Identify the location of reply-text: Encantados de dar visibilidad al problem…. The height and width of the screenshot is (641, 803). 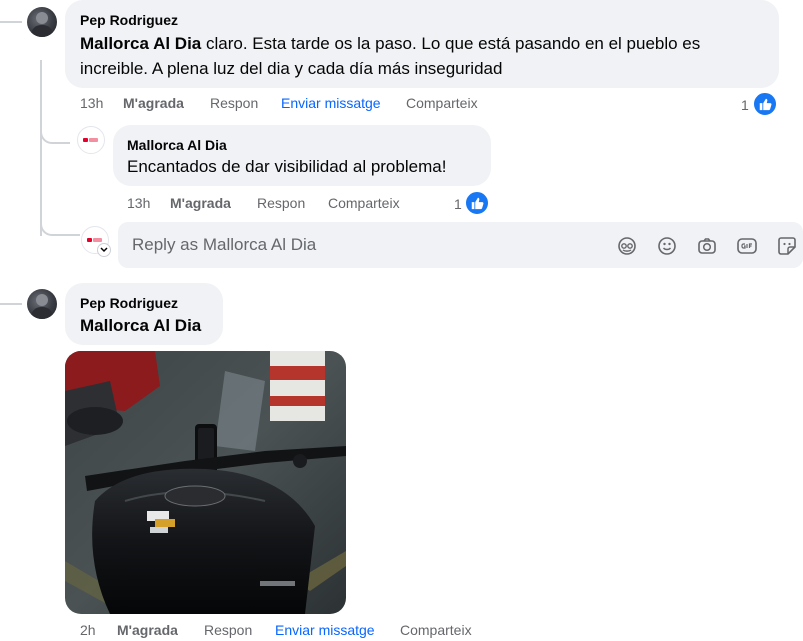
(287, 166).